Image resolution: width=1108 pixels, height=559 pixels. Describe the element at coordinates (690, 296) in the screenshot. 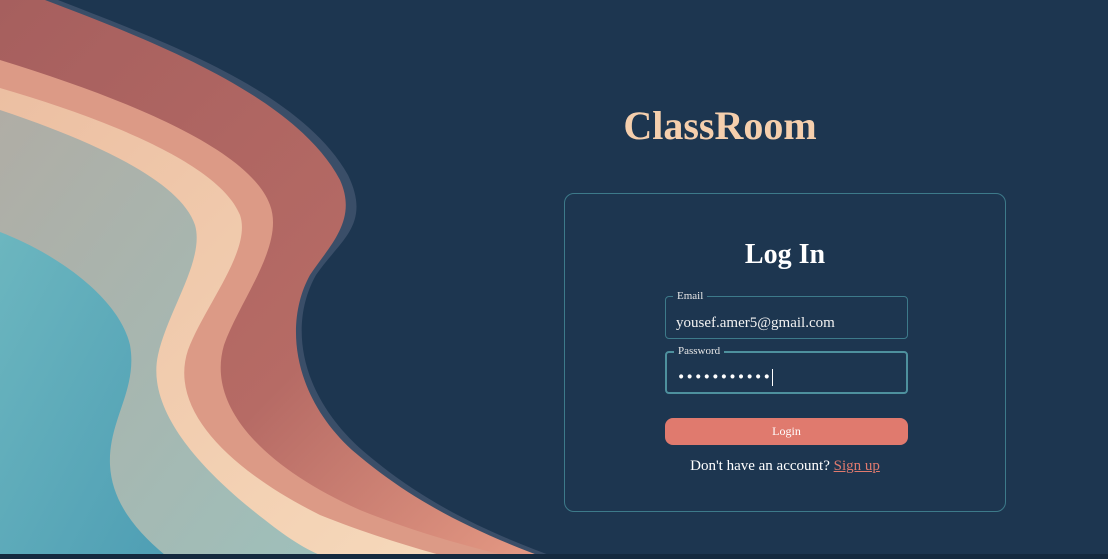

I see `email-label: Email` at that location.